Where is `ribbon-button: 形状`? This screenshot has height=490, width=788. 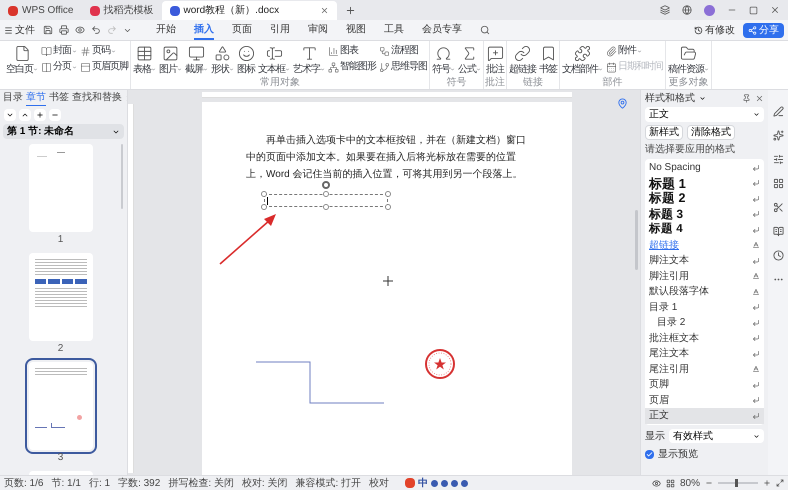 ribbon-button: 形状 is located at coordinates (222, 60).